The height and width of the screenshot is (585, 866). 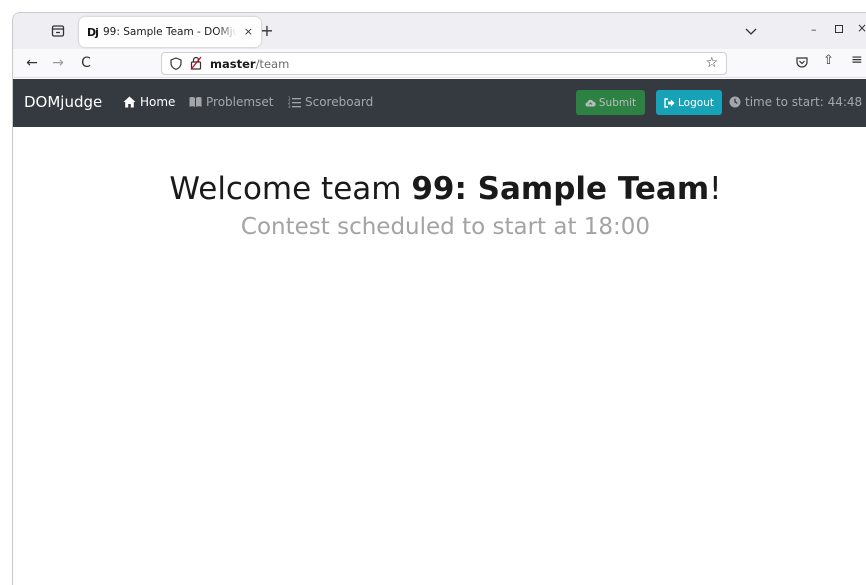 I want to click on menu-icon: ≡, so click(x=857, y=60).